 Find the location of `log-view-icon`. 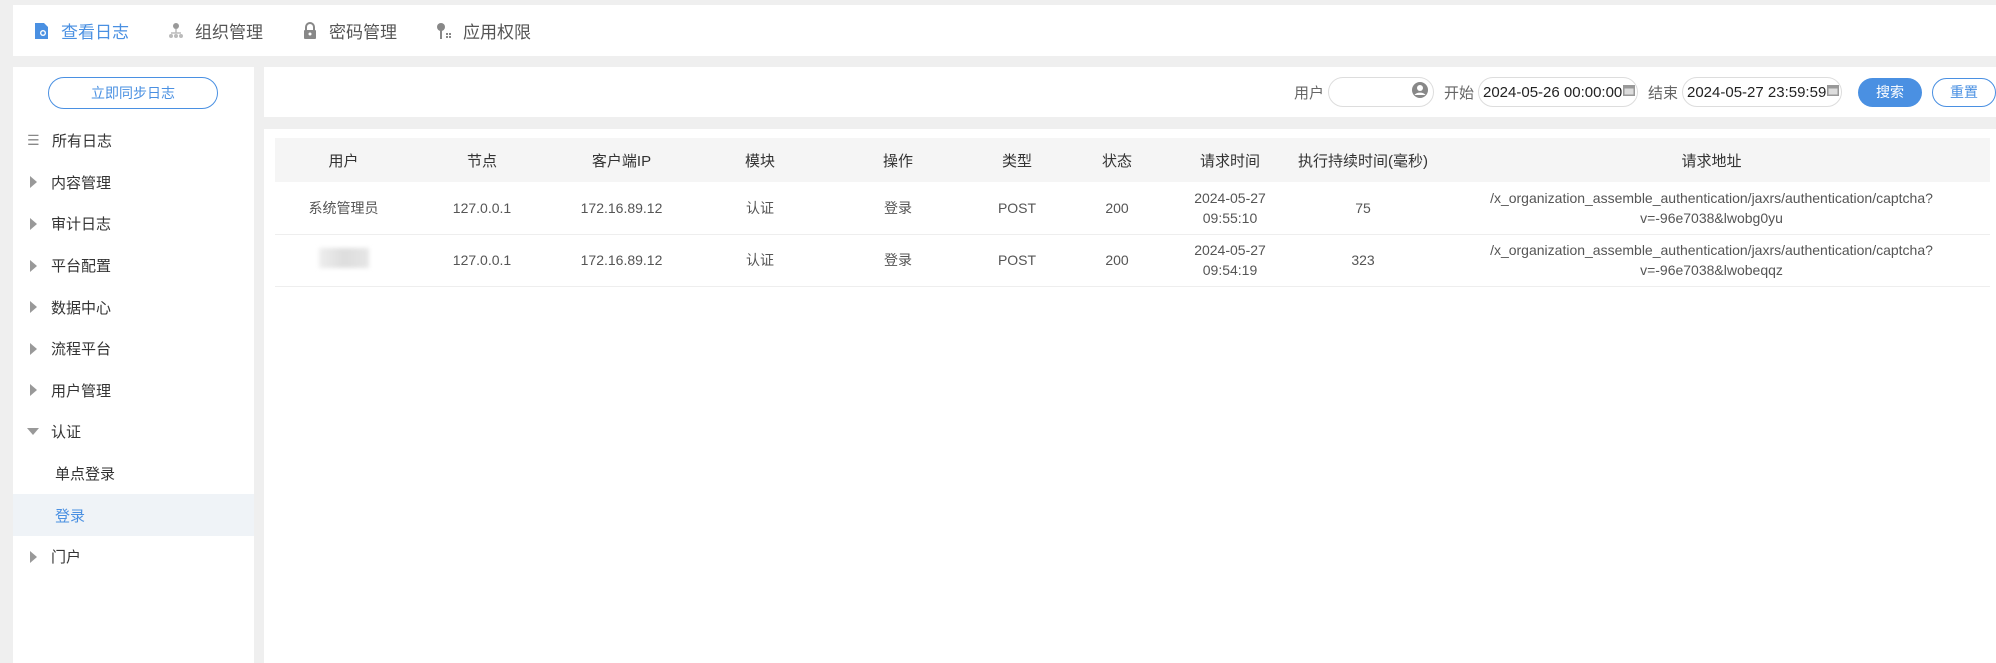

log-view-icon is located at coordinates (42, 31).